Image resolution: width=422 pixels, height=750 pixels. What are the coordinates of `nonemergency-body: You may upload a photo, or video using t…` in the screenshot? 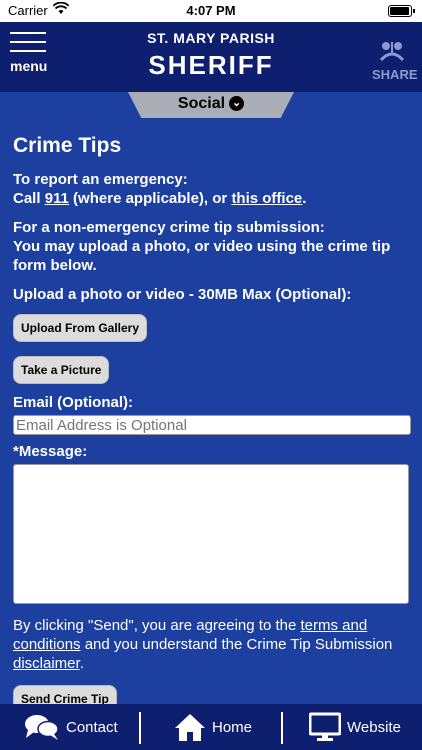 It's located at (202, 256).